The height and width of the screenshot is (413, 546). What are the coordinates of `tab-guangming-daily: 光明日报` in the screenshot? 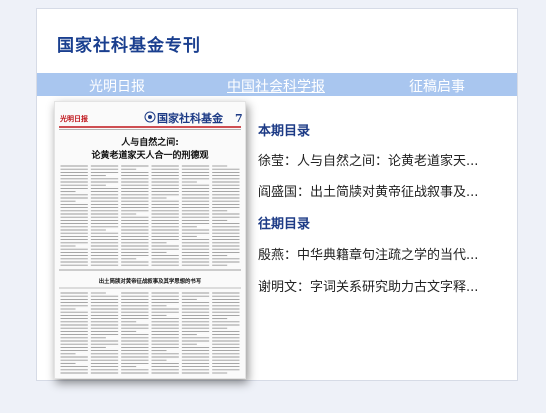 It's located at (117, 86).